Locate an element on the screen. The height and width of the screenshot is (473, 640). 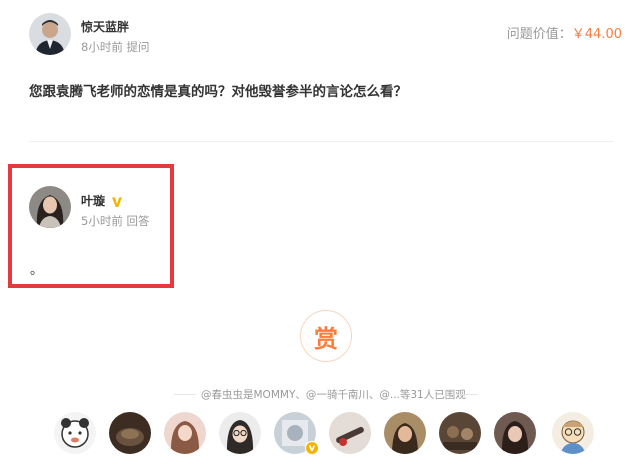
price-label: 问题价值： is located at coordinates (539, 34).